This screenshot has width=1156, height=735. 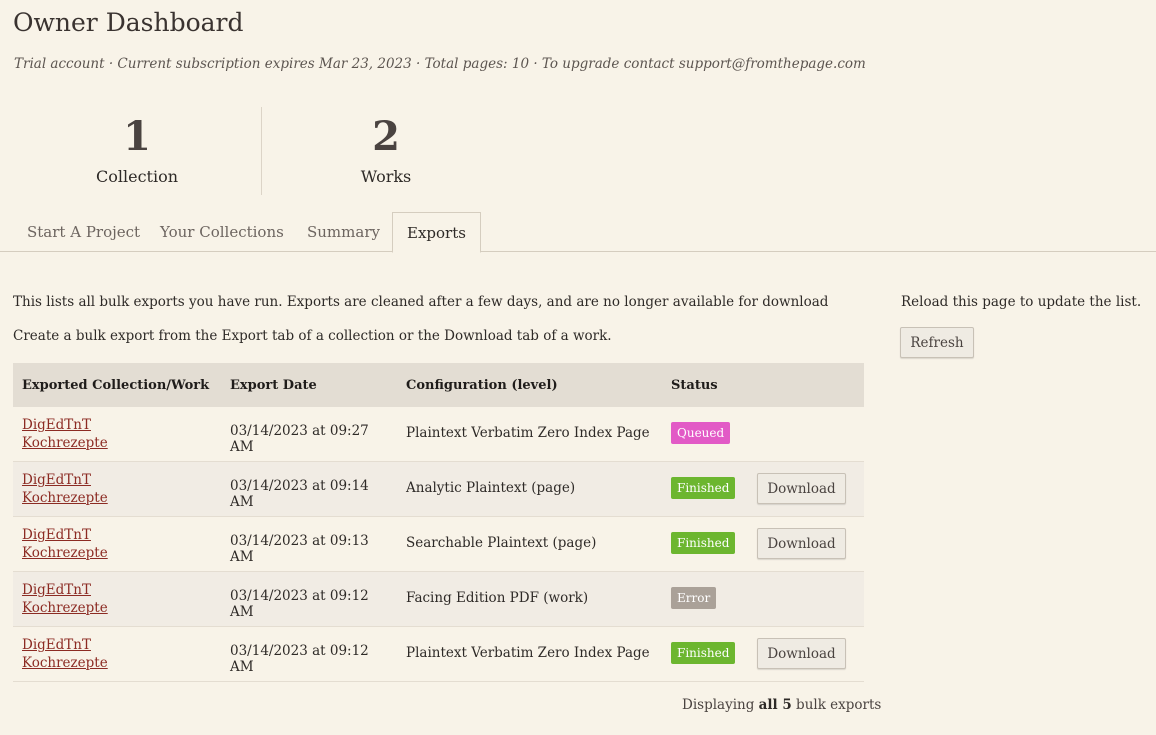 I want to click on status-badge: Queued, so click(x=701, y=433).